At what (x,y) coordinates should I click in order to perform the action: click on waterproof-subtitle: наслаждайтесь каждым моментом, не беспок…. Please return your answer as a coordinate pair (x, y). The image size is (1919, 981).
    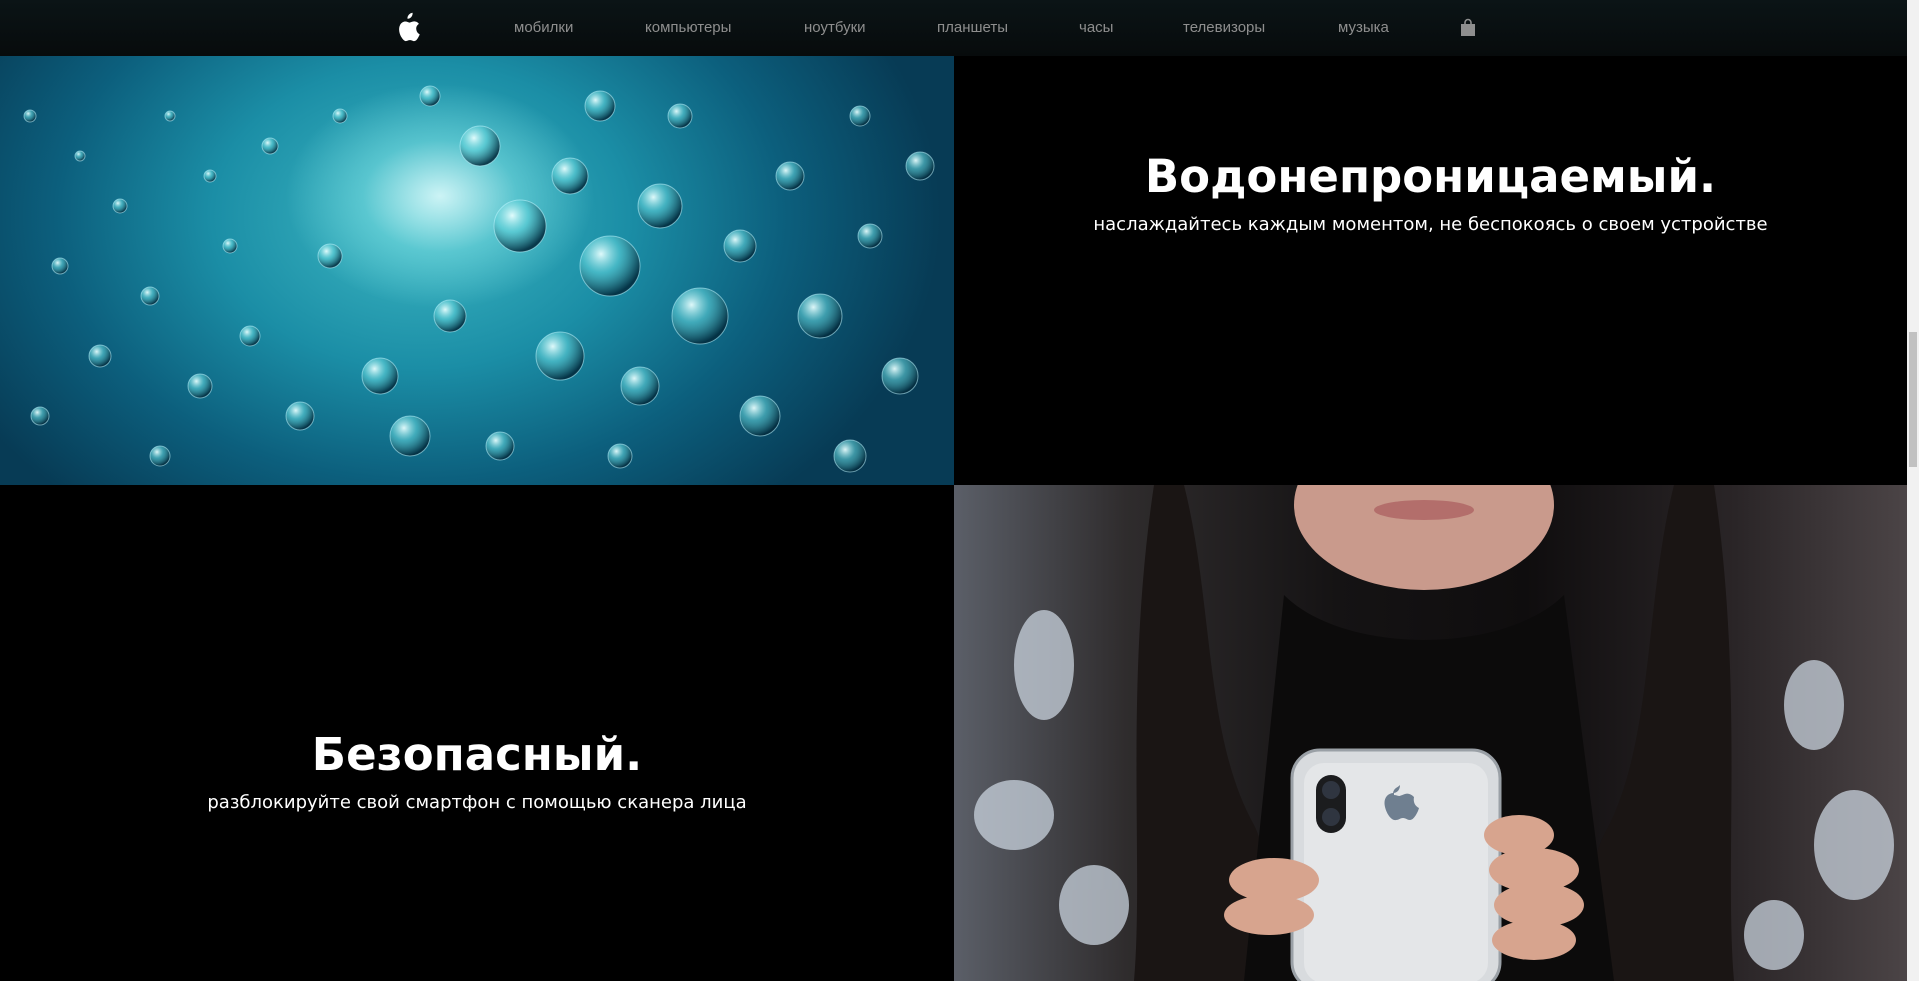
    Looking at the image, I should click on (1430, 224).